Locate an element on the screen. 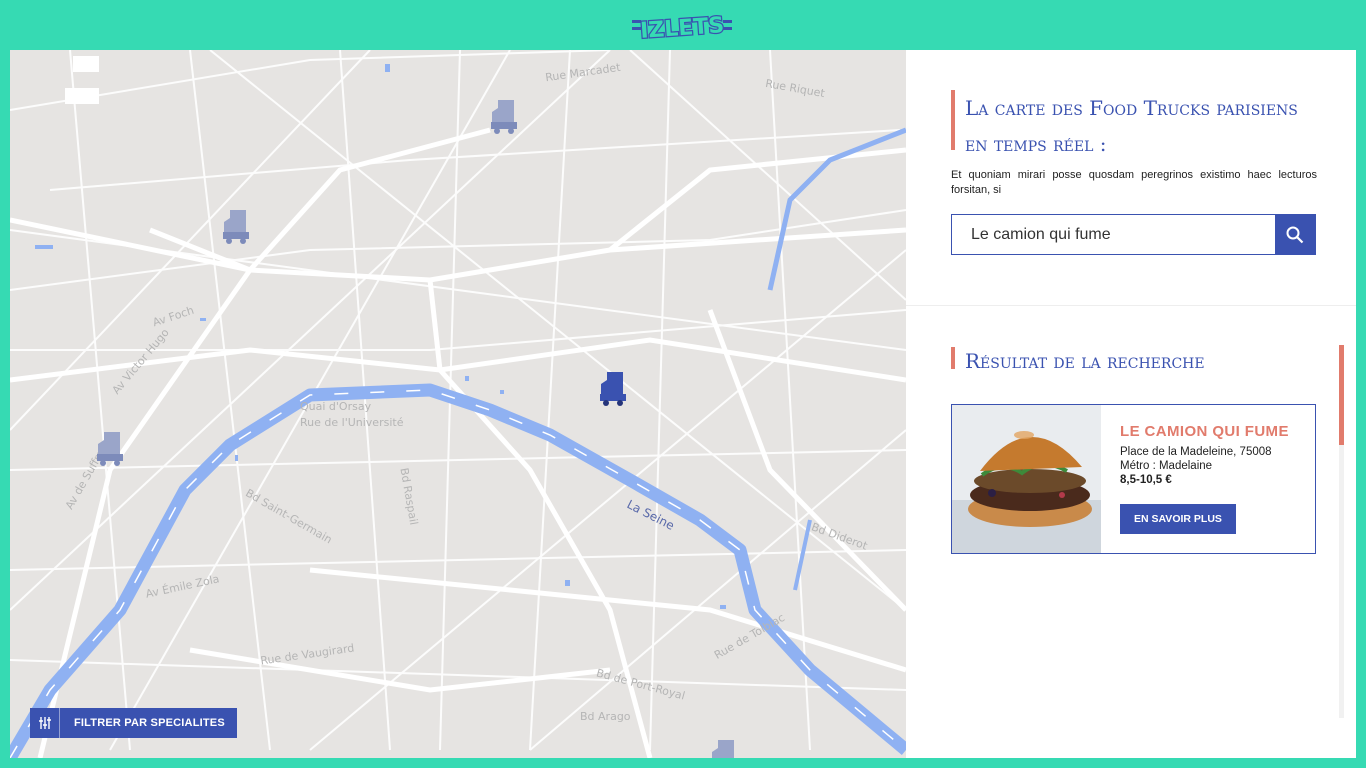 The height and width of the screenshot is (768, 1366). truck-marker-active-icon is located at coordinates (617, 390).